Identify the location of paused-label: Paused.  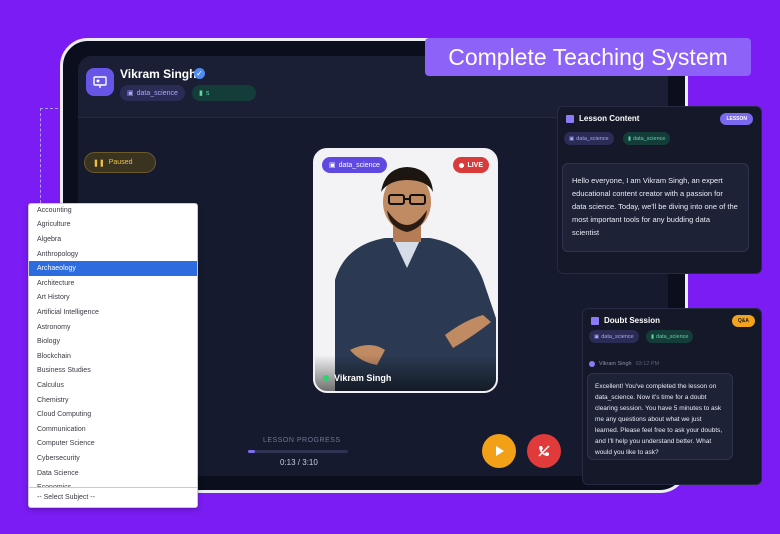
(120, 162).